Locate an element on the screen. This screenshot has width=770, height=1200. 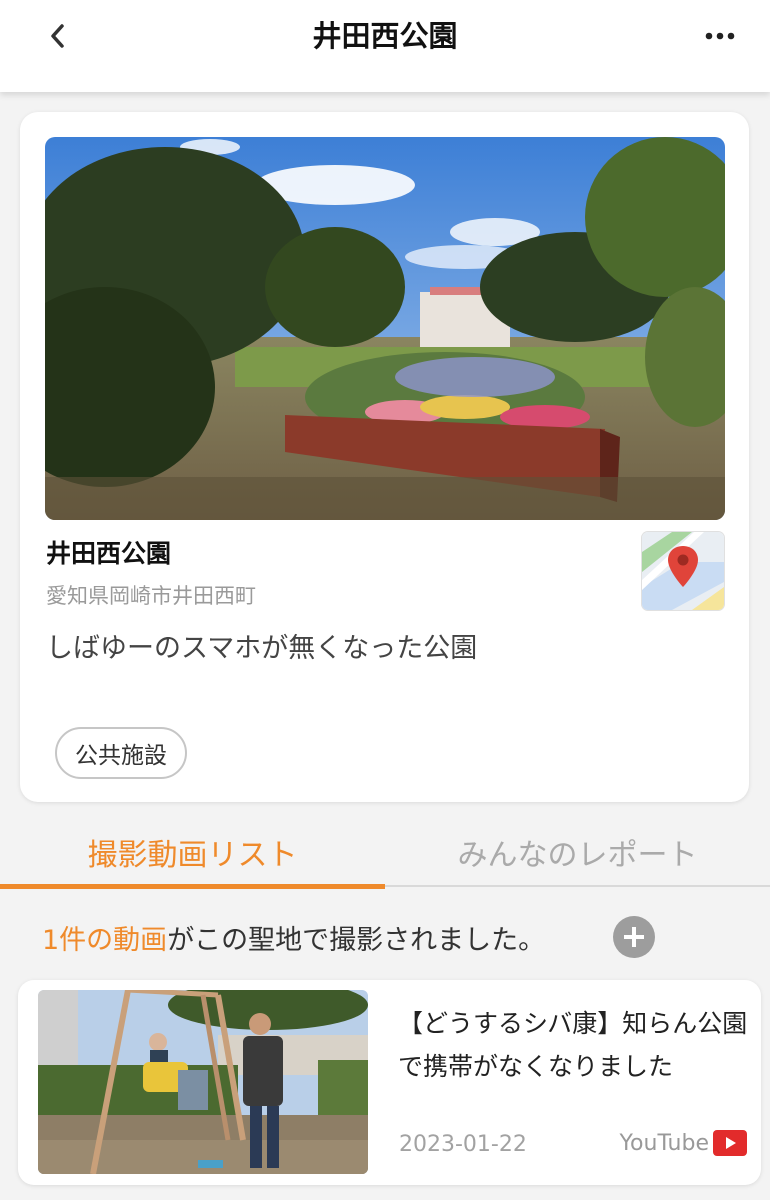
video-title: 【どうするシバ康】知らん公園で携帯がなくなりました is located at coordinates (573, 1045).